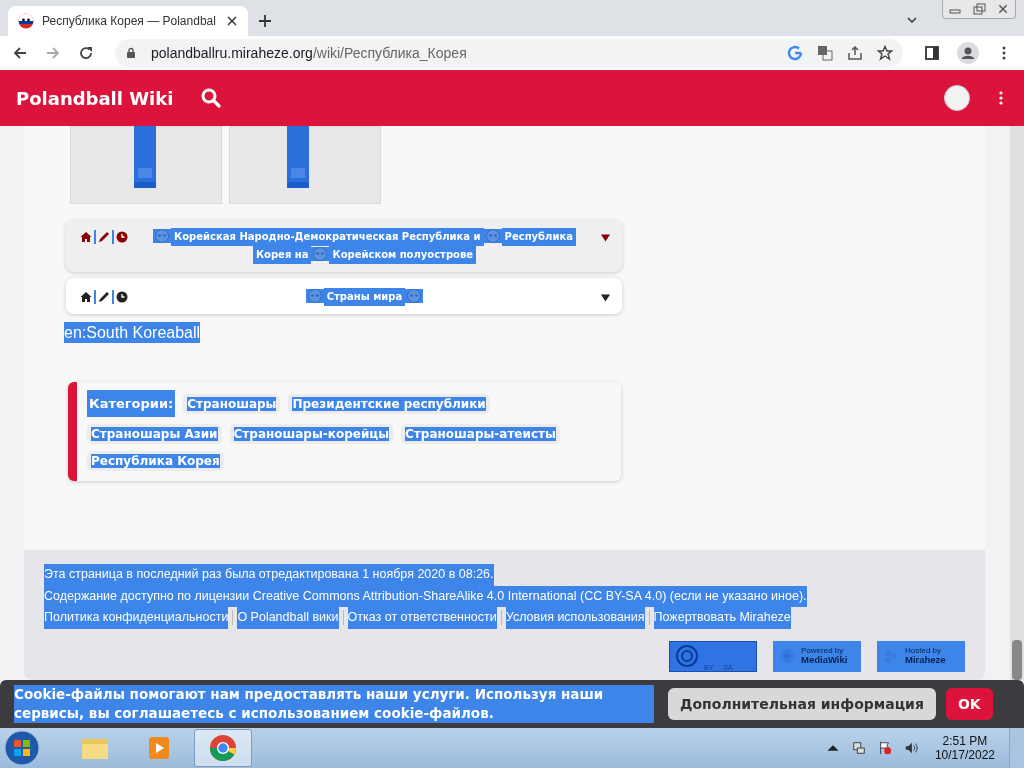  I want to click on navbox-title: Корея на, so click(282, 255).